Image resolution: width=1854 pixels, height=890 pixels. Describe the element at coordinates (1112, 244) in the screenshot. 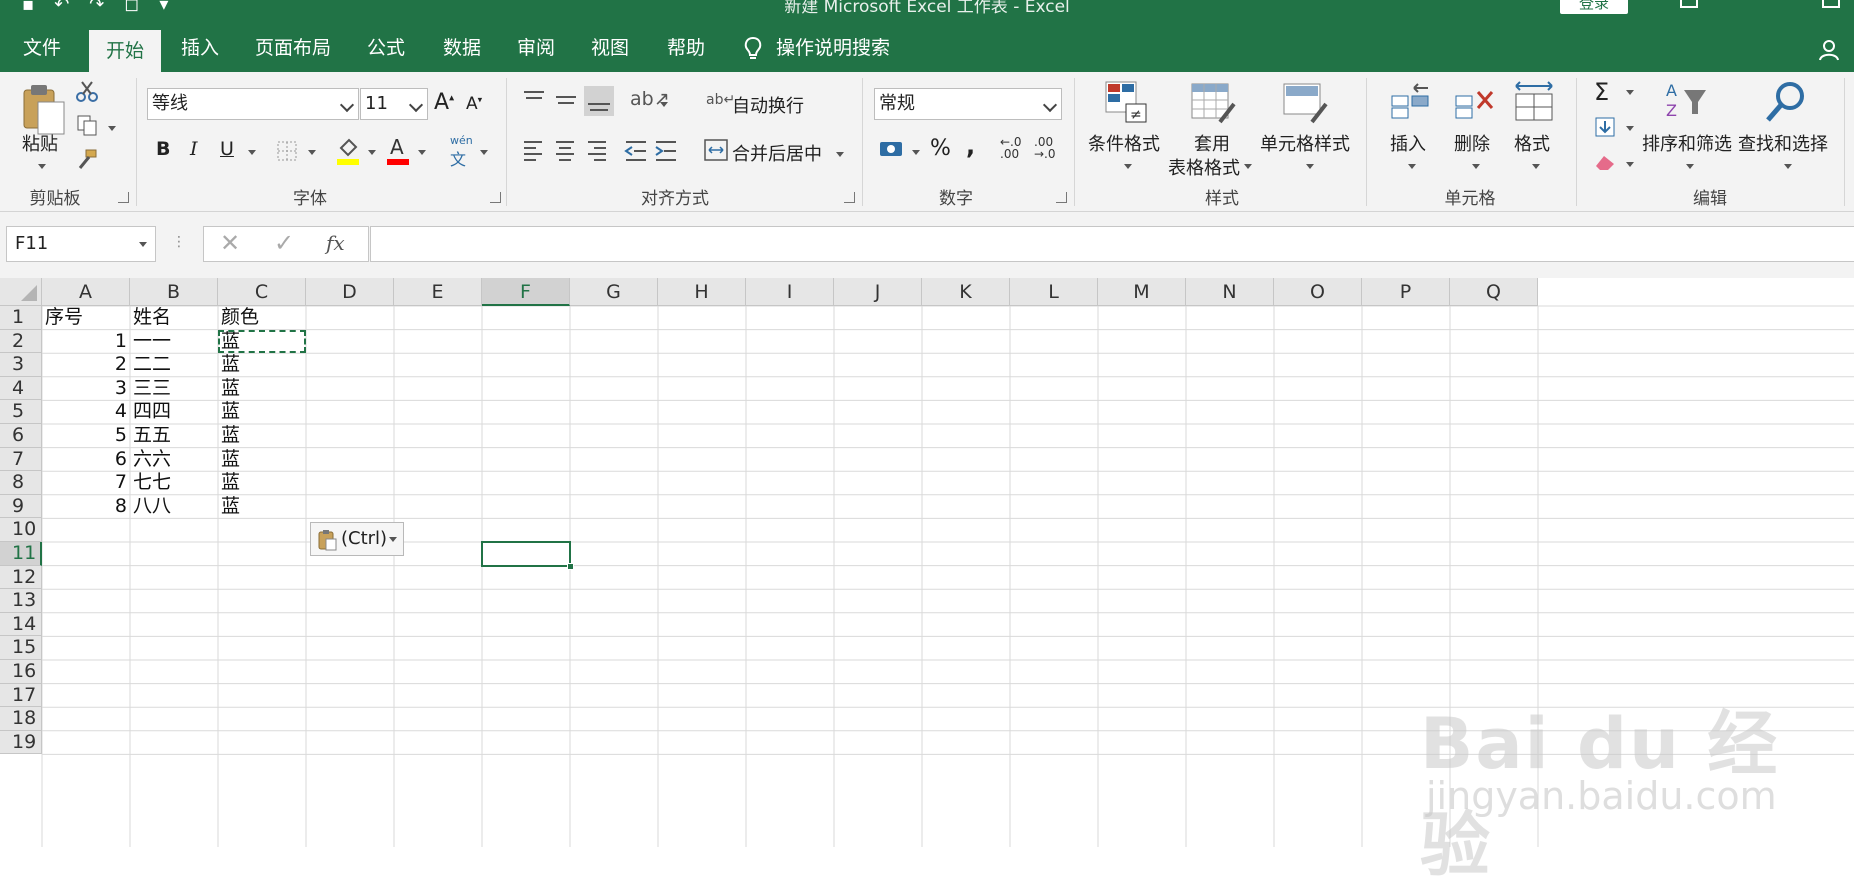

I see `formula-input` at that location.